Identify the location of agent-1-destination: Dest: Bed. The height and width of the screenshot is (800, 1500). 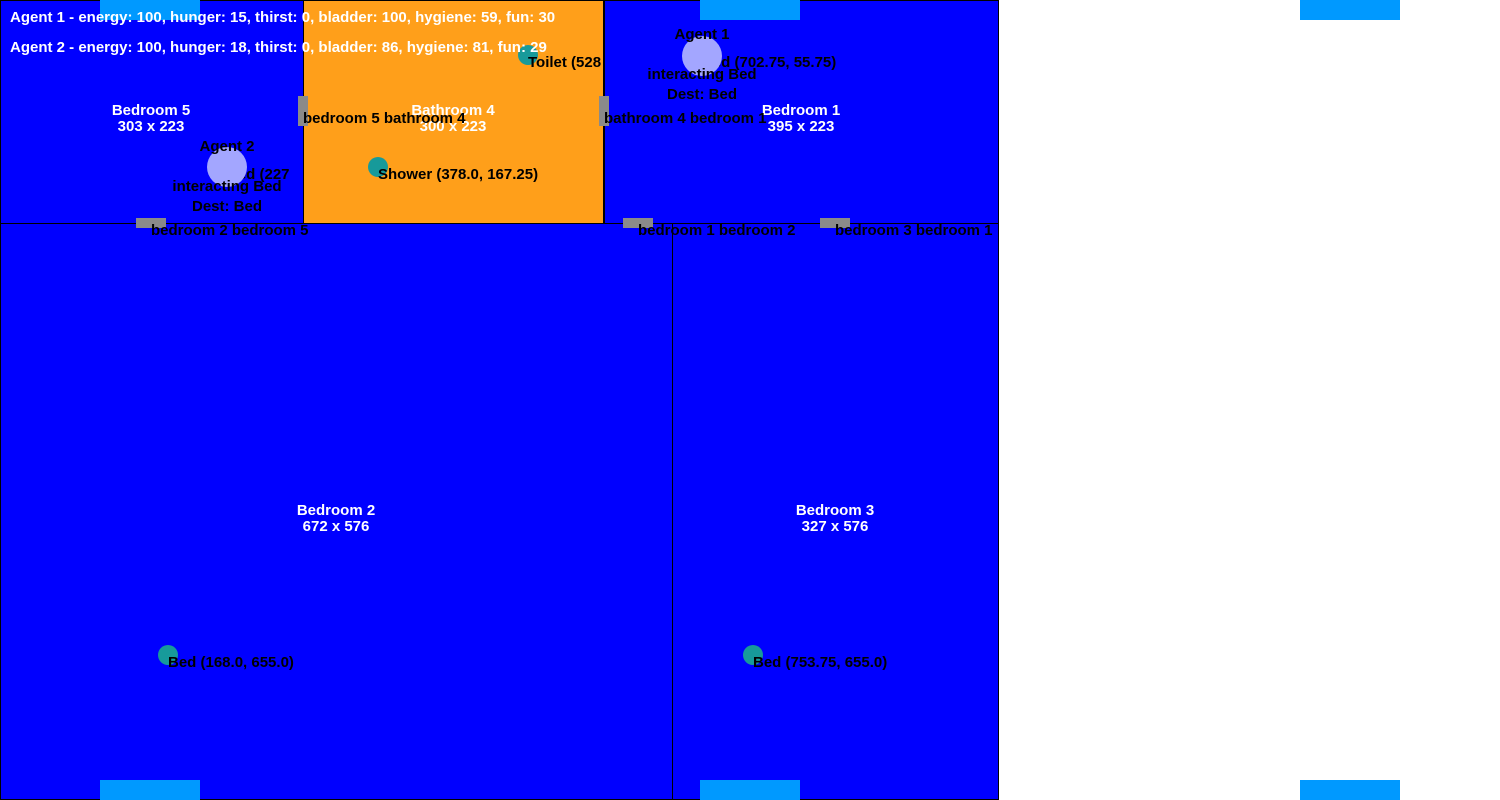
(702, 94).